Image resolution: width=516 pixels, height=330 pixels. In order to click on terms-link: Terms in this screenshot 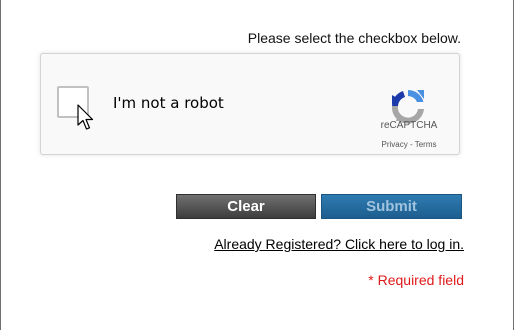, I will do `click(426, 144)`.